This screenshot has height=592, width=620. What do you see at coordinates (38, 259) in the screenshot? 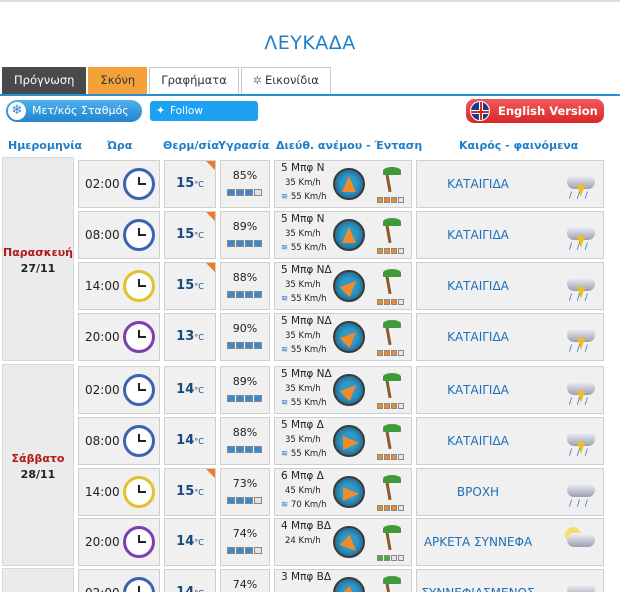
I see `day-cell: Παρασκευή 27/11` at bounding box center [38, 259].